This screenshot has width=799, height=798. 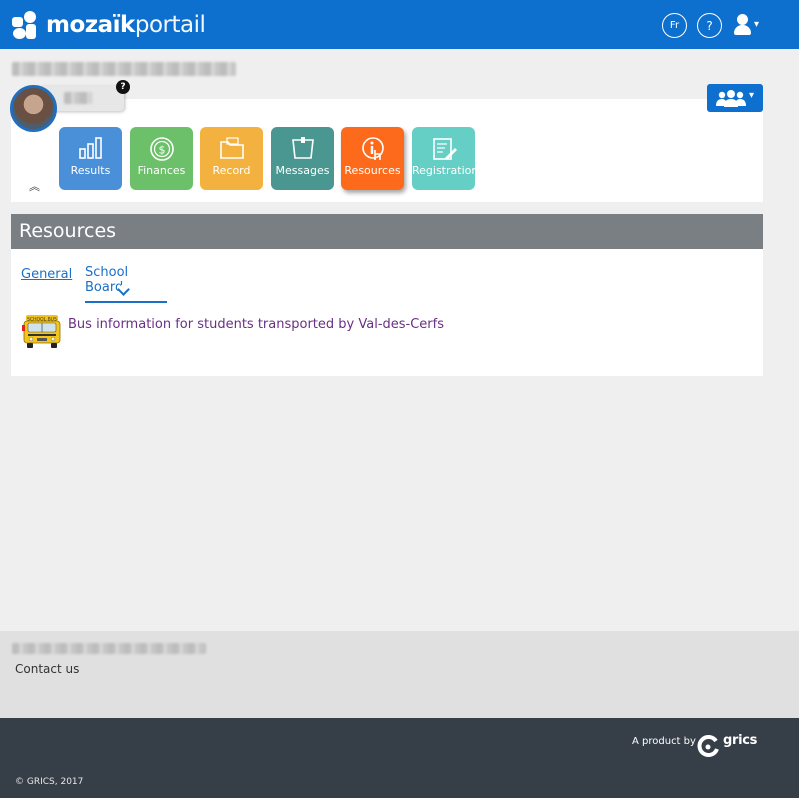 I want to click on mozaik-logo: mozaïkportail, so click(x=109, y=25).